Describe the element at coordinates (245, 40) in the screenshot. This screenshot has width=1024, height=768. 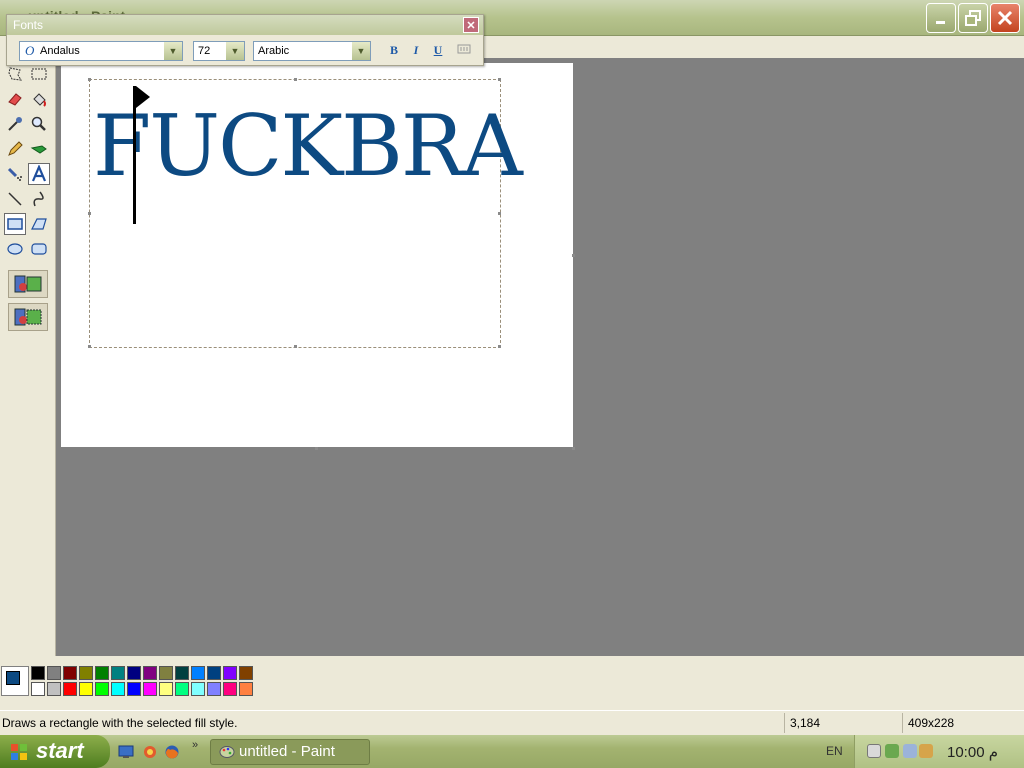
I see `fonts-toolbar: Fonts ✕ O Andalus ▼ 72 ▼ Arabic ▼ B I U` at that location.